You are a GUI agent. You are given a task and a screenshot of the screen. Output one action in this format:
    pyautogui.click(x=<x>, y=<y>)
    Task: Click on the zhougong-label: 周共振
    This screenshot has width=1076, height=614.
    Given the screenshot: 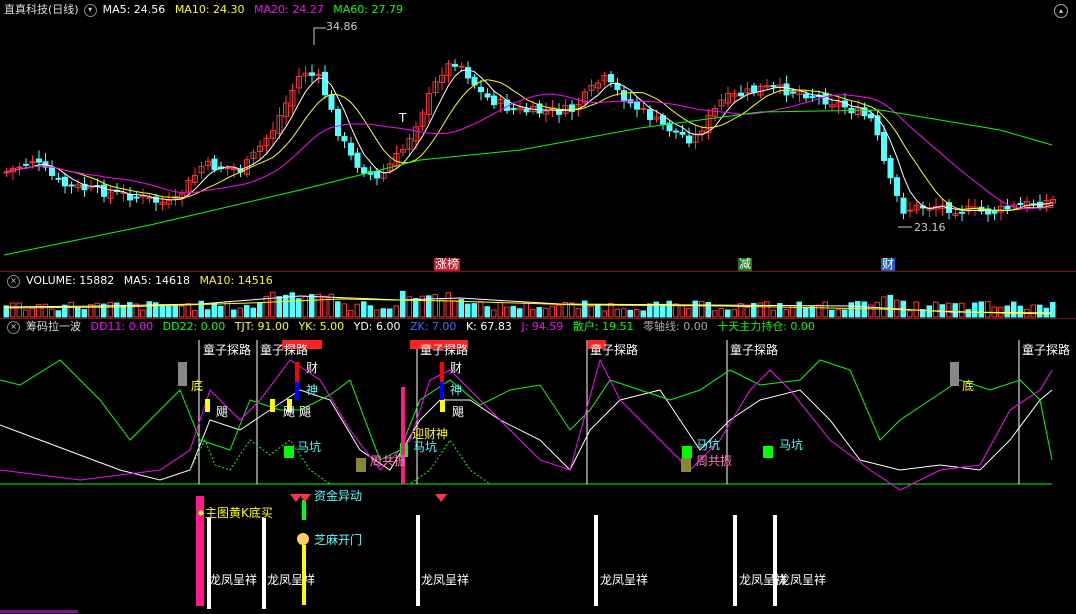 What is the action you would take?
    pyautogui.click(x=714, y=461)
    